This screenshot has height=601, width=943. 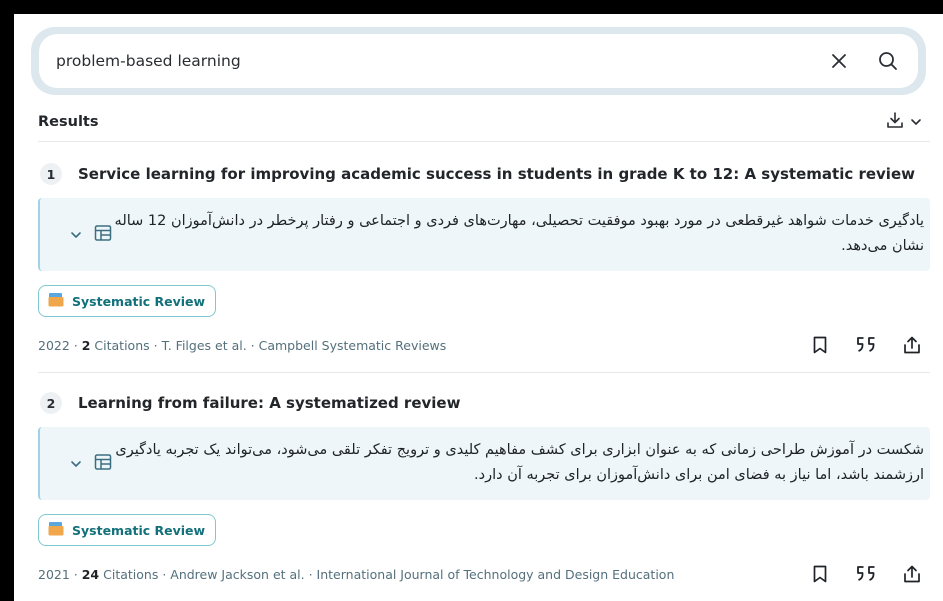 What do you see at coordinates (484, 372) in the screenshot?
I see `result-divider` at bounding box center [484, 372].